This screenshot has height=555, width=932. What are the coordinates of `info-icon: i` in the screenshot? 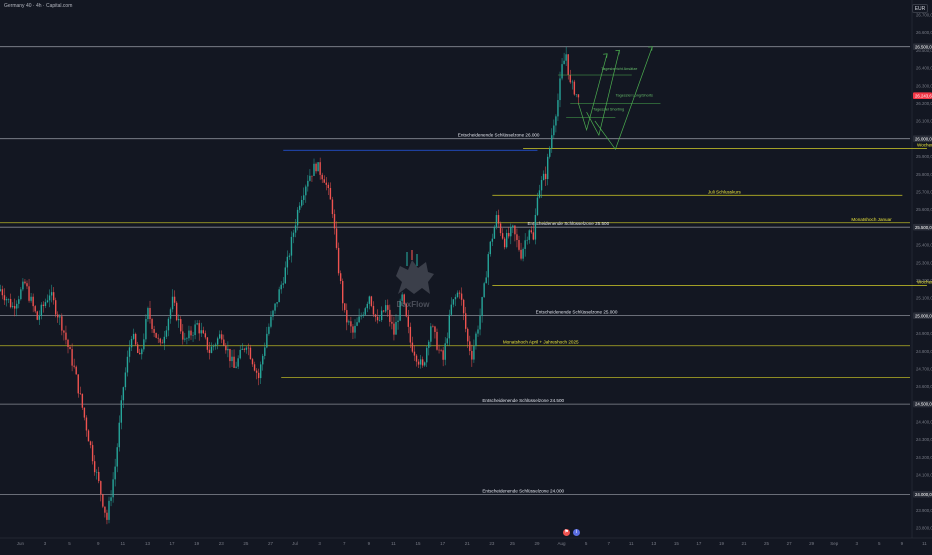 It's located at (576, 532).